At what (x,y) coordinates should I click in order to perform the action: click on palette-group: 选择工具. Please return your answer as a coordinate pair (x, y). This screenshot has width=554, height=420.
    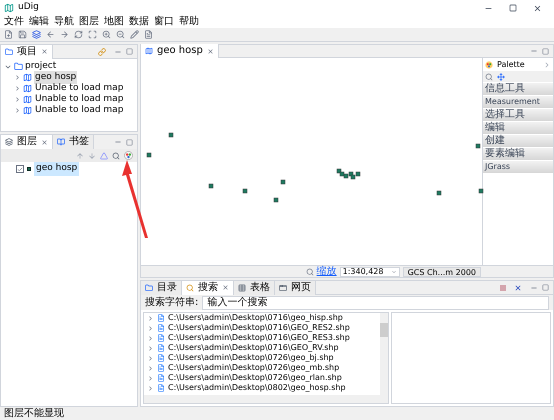
    Looking at the image, I should click on (518, 115).